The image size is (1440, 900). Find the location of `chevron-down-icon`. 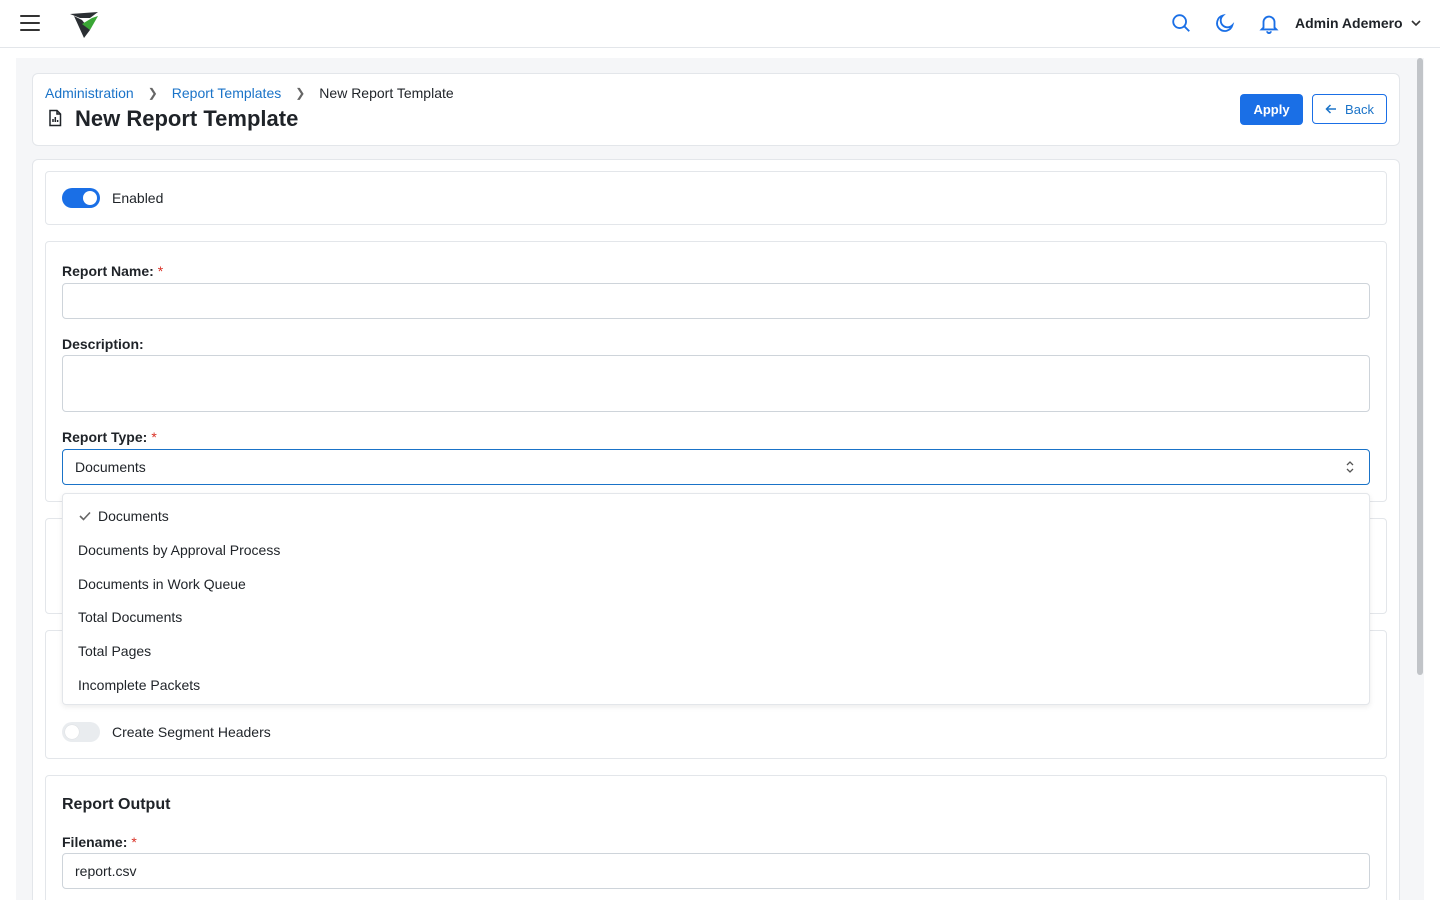

chevron-down-icon is located at coordinates (1416, 23).